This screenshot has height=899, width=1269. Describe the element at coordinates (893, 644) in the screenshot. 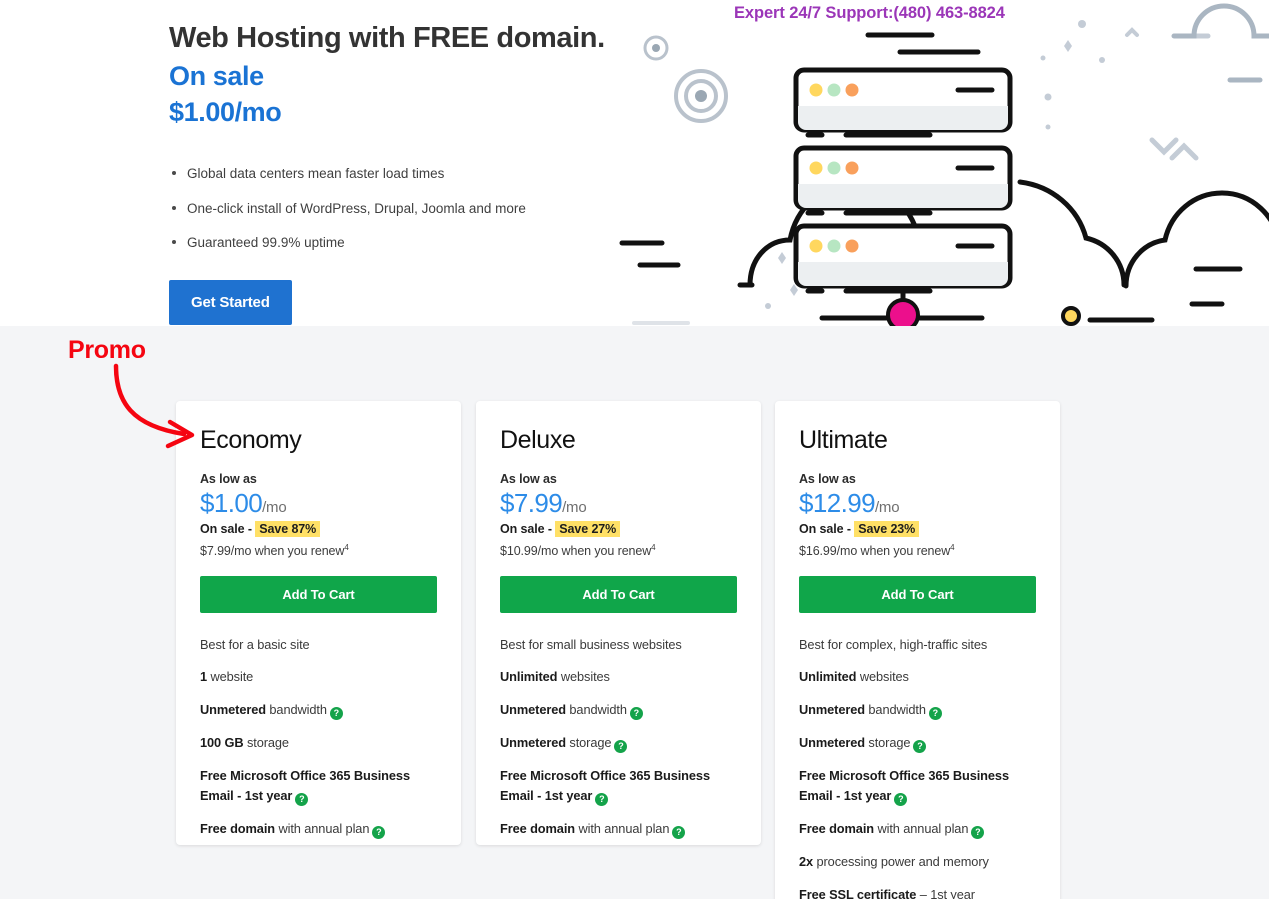

I see `feature-text: Best for complex, high-traffic sites` at that location.